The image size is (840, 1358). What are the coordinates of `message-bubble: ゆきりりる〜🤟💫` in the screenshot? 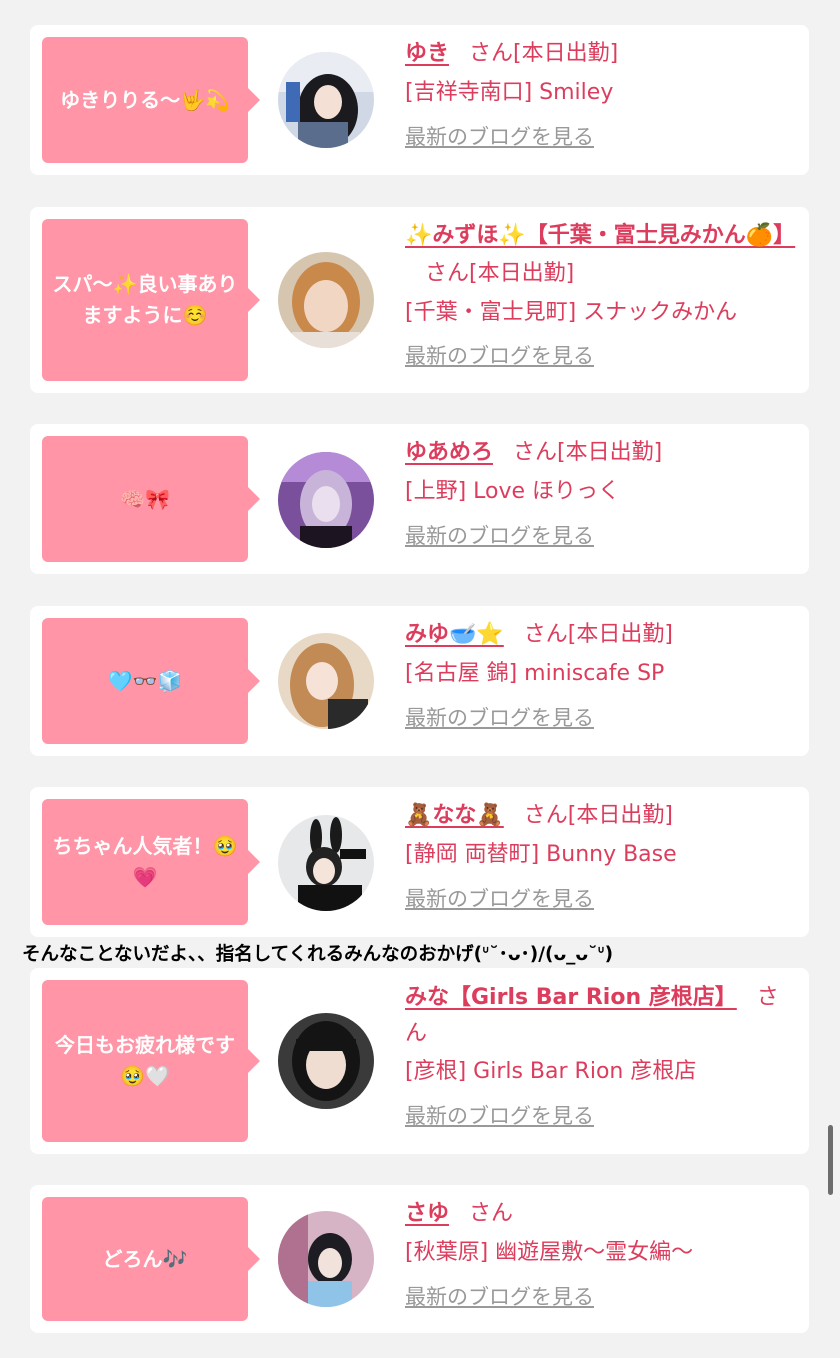 It's located at (151, 100).